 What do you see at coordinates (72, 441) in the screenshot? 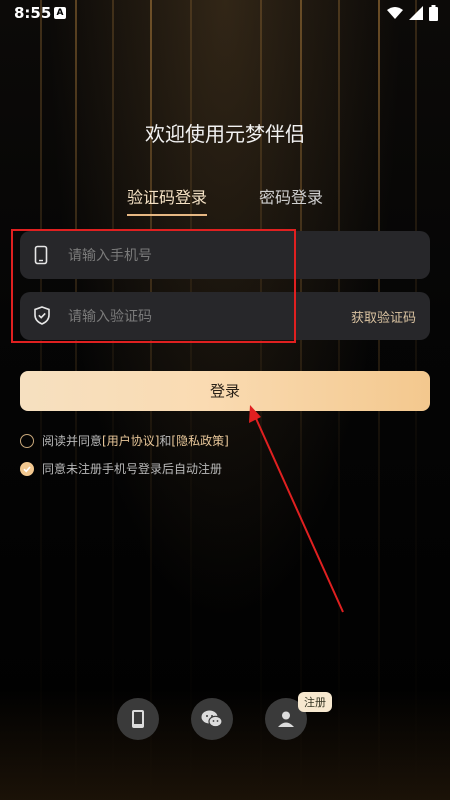
I see `agreement-prefix: 阅读并同意` at bounding box center [72, 441].